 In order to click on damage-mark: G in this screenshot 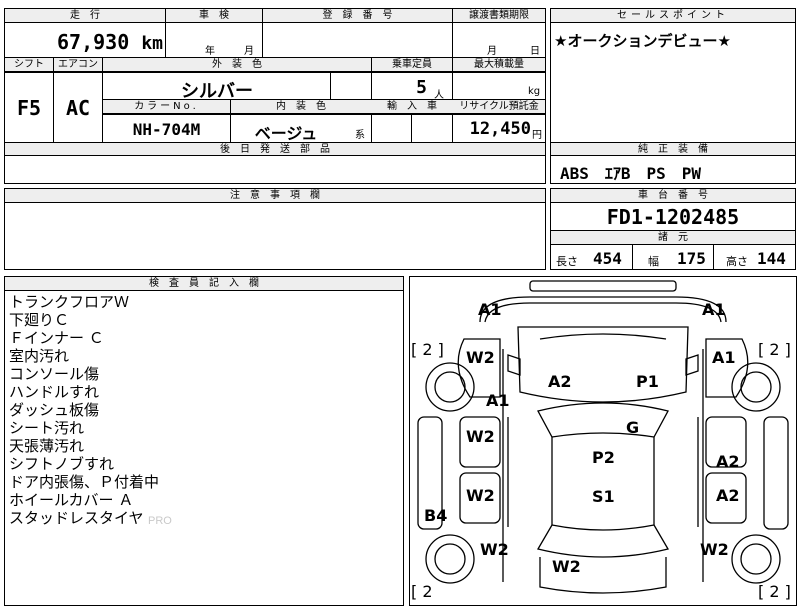, I will do `click(633, 427)`.